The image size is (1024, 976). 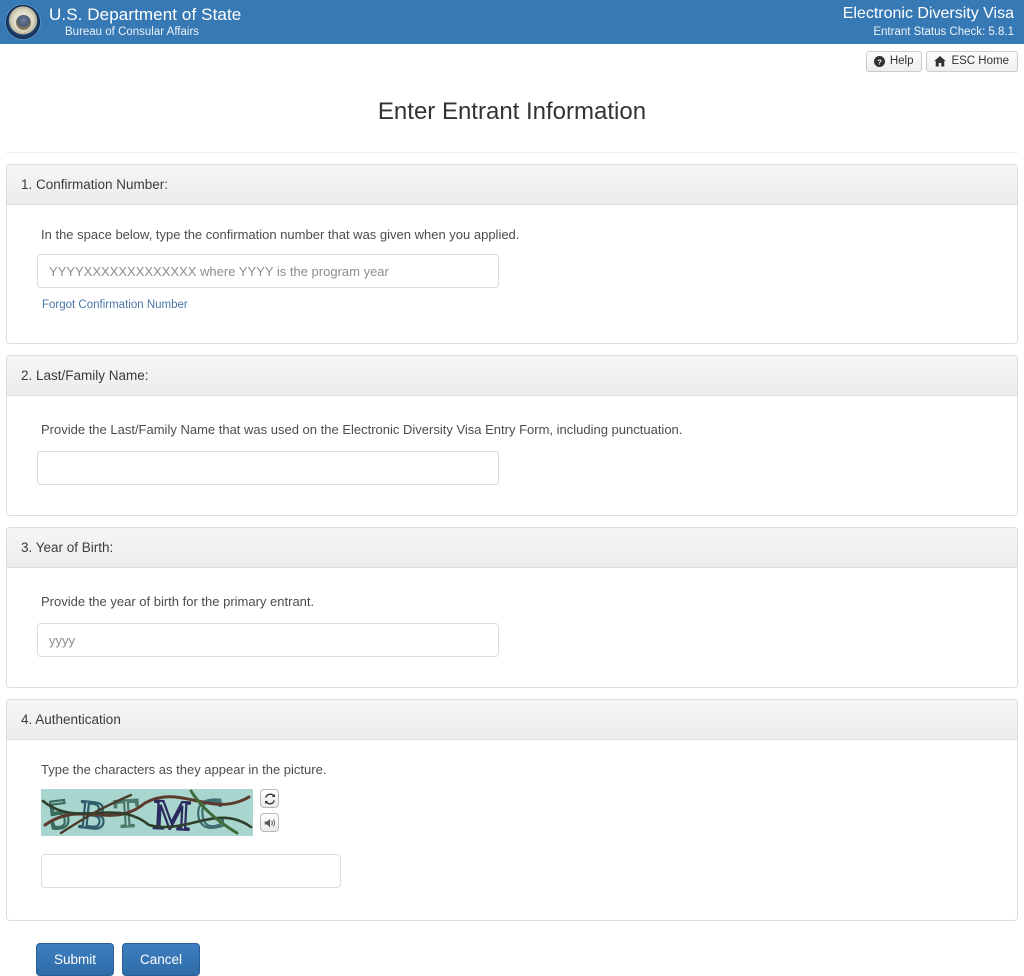 I want to click on refresh-icon-button, so click(x=269, y=798).